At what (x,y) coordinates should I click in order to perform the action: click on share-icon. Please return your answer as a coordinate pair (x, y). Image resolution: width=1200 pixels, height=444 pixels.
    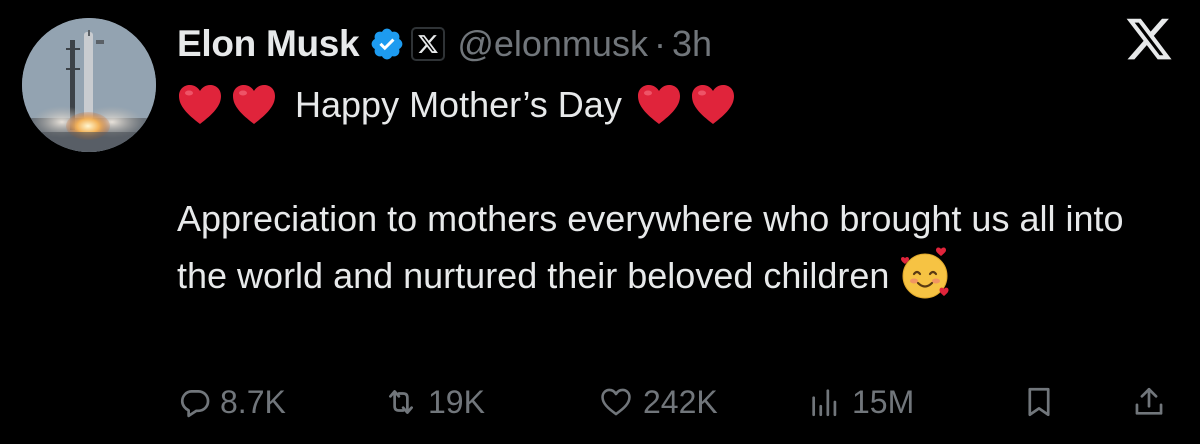
    Looking at the image, I should click on (1149, 402).